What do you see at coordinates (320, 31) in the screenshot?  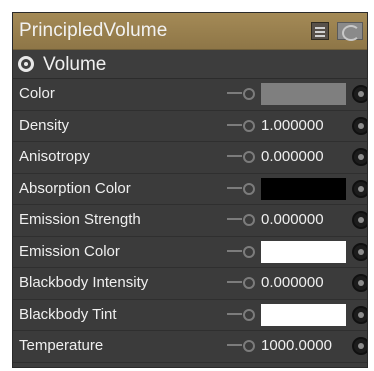 I see `list-icon` at bounding box center [320, 31].